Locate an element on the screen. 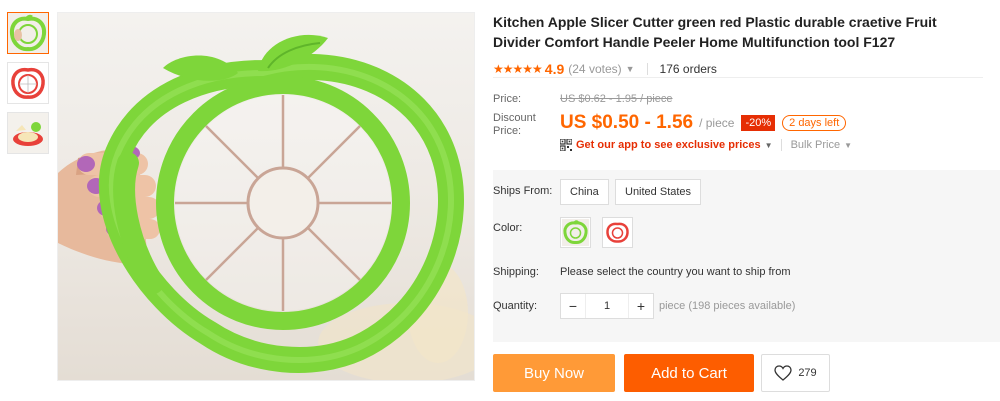 This screenshot has height=401, width=1000. red-slicer-swatch-image is located at coordinates (617, 232).